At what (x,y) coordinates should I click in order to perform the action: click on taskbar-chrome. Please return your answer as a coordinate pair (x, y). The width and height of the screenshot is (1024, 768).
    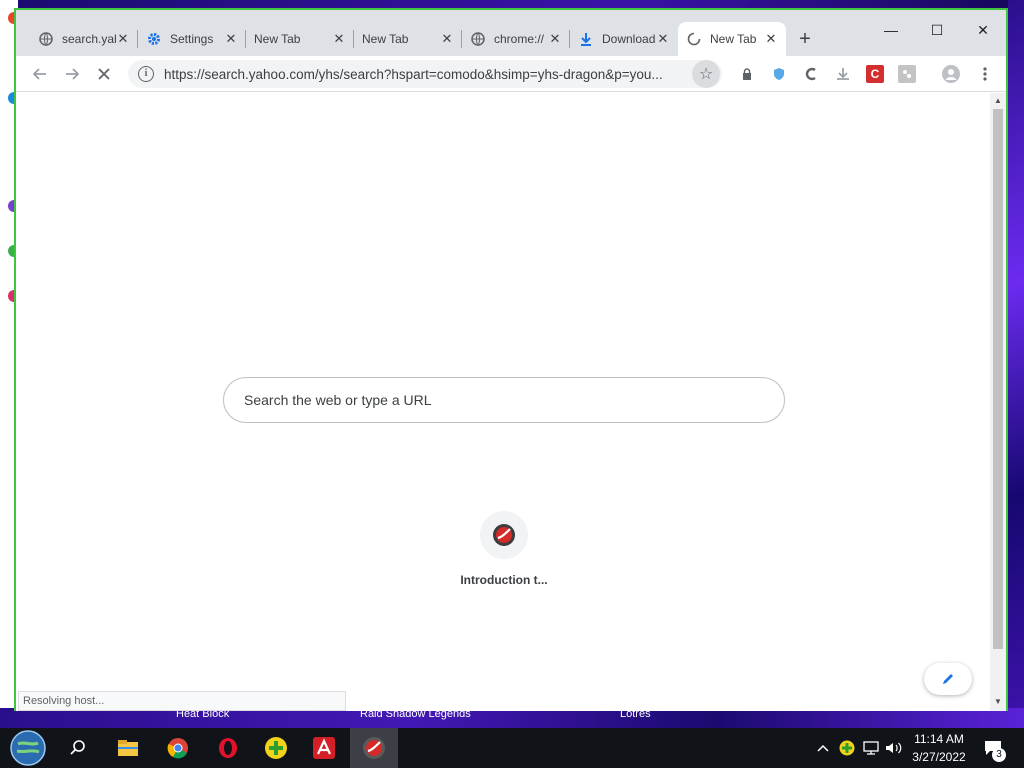
    Looking at the image, I should click on (178, 748).